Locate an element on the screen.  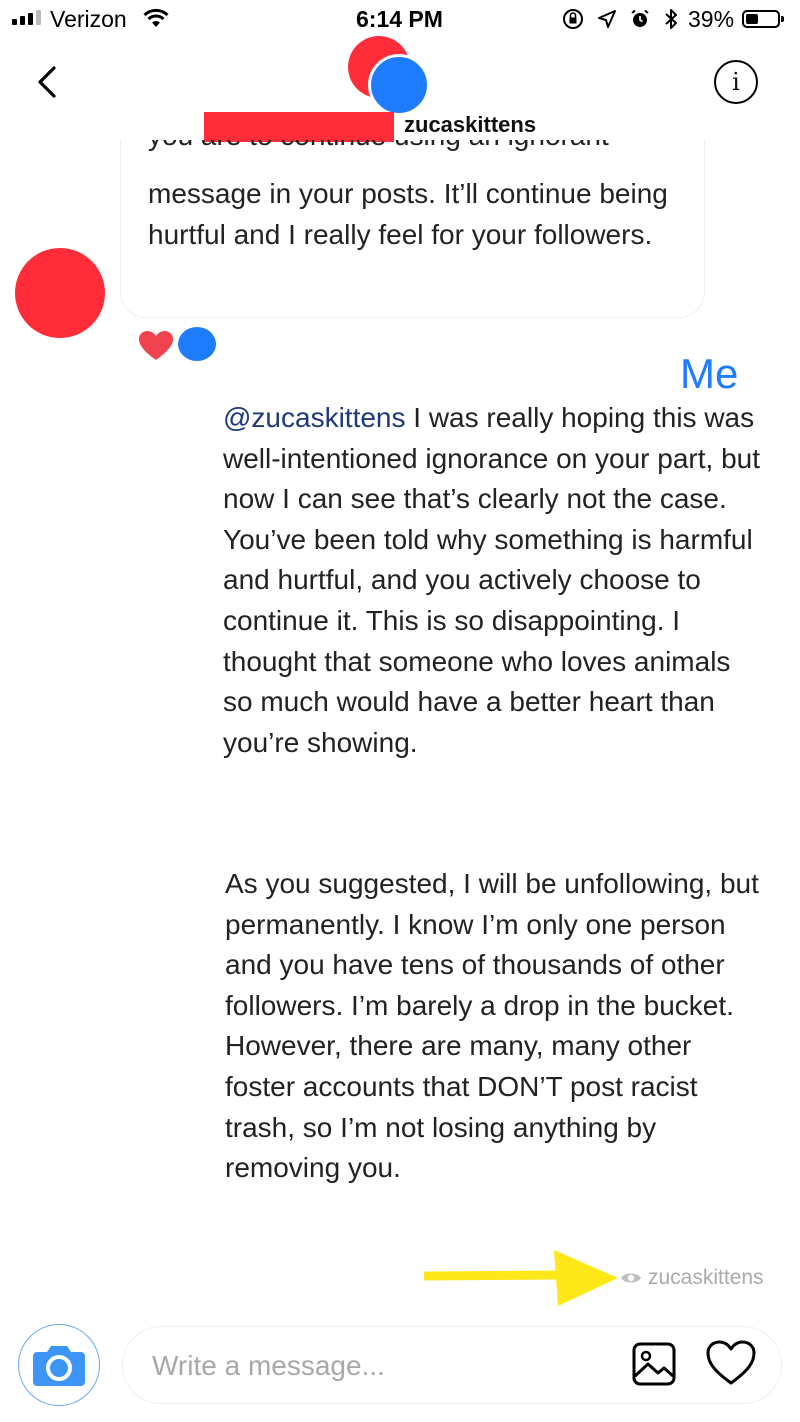
back-button is located at coordinates (50, 82).